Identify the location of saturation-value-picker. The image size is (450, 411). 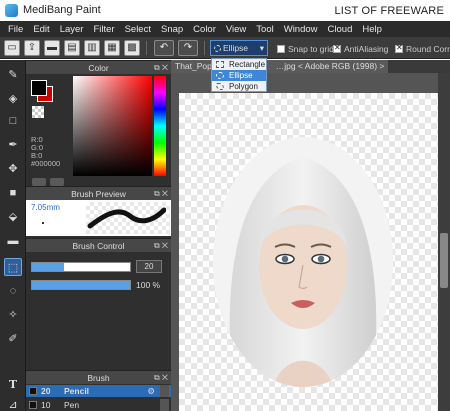
(112, 126).